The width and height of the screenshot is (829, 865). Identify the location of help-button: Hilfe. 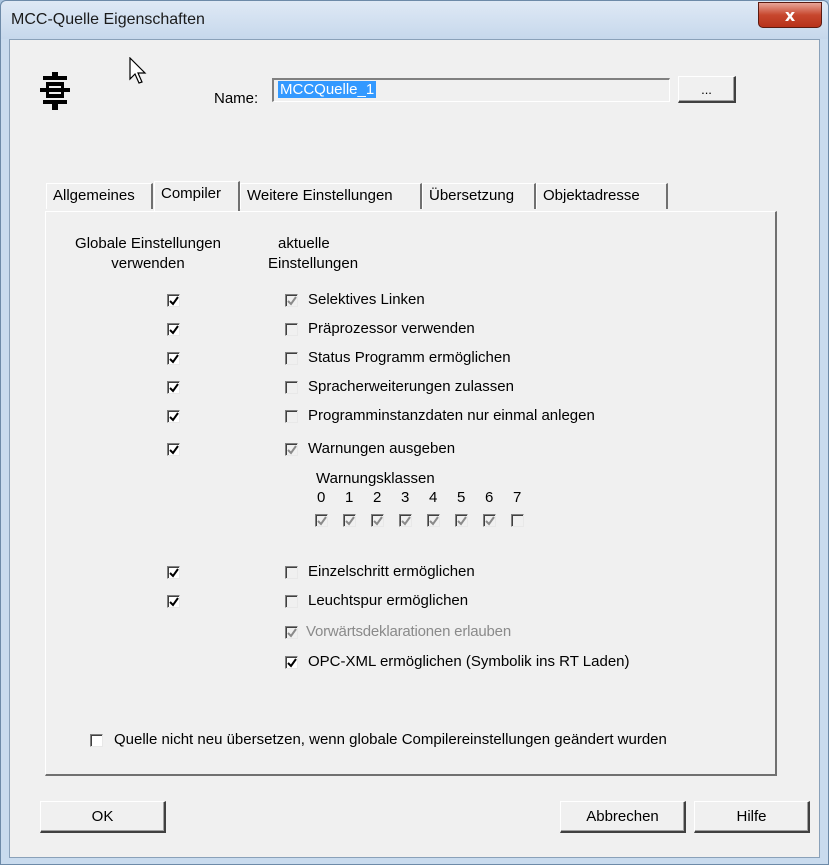
(752, 817).